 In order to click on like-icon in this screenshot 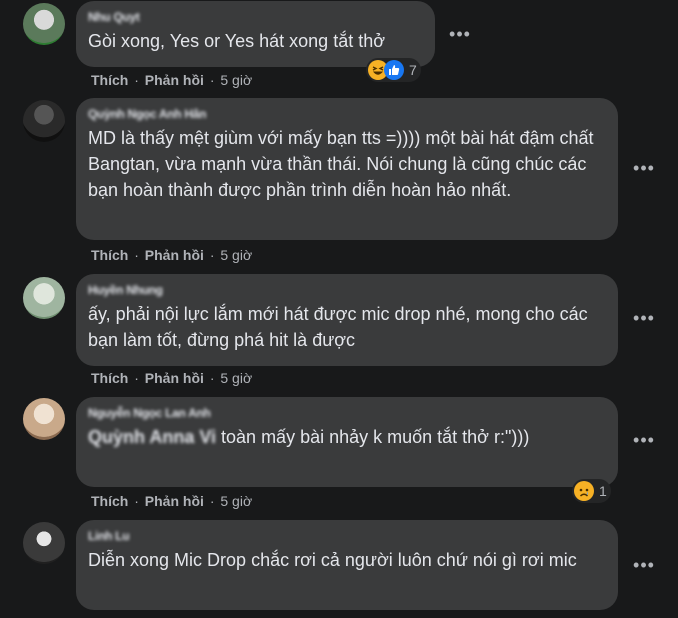, I will do `click(394, 70)`.